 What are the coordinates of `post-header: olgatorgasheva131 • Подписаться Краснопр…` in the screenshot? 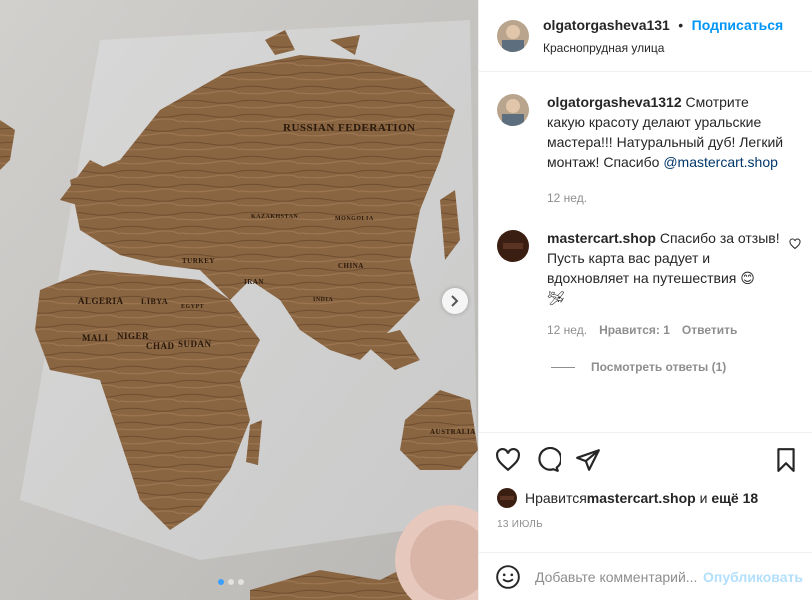 It's located at (645, 36).